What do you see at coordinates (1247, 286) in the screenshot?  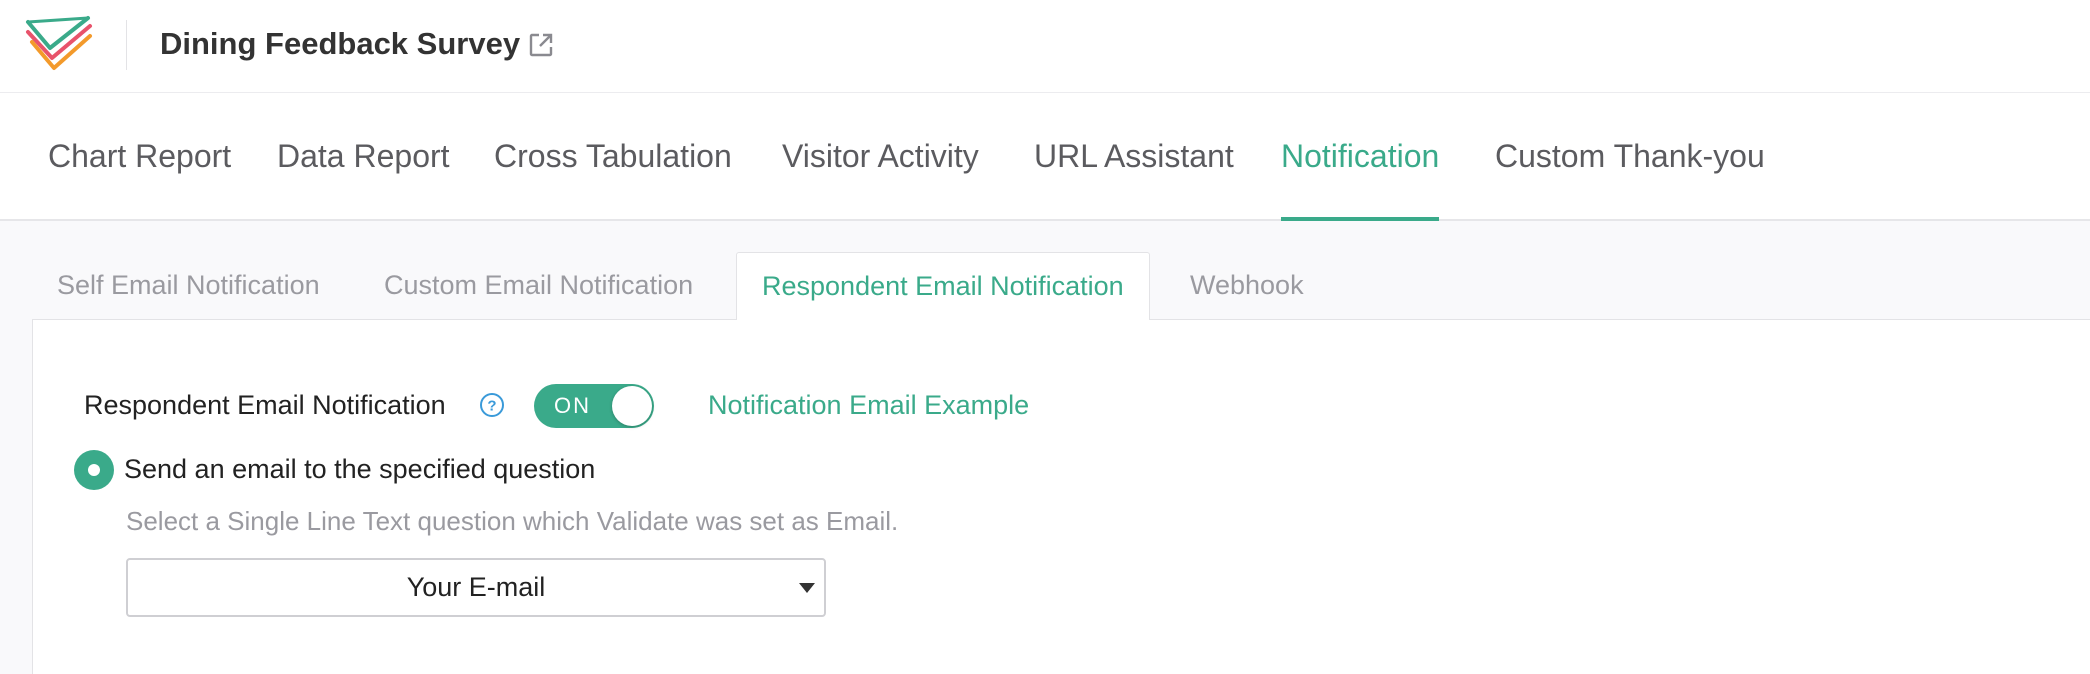 I see `subtab-webhook: Webhook` at bounding box center [1247, 286].